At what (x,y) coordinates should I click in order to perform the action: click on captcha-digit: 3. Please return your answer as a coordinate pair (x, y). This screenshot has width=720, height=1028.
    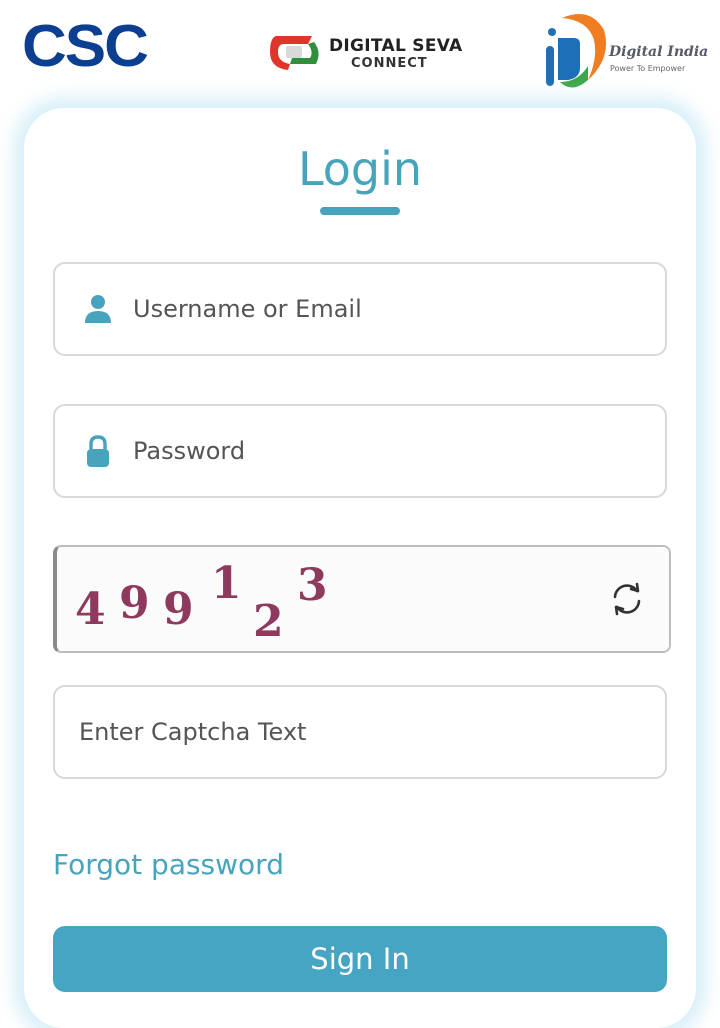
    Looking at the image, I should click on (312, 585).